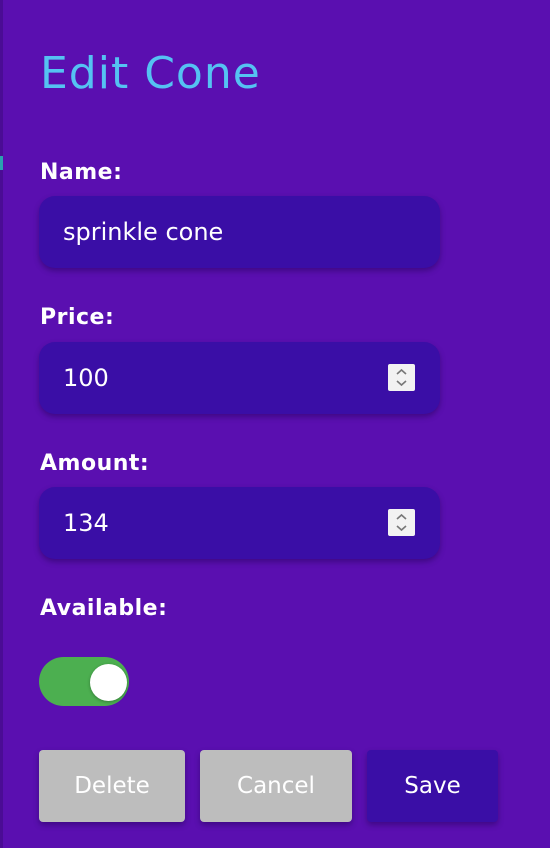 Image resolution: width=550 pixels, height=848 pixels. Describe the element at coordinates (150, 73) in the screenshot. I see `page-title: Edit Cone` at that location.